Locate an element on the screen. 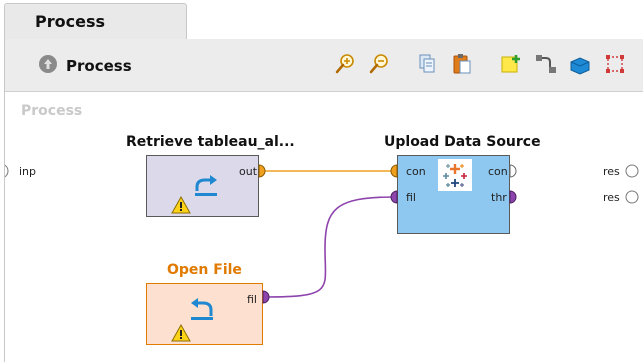  open-file-arrow-icon is located at coordinates (202, 309).